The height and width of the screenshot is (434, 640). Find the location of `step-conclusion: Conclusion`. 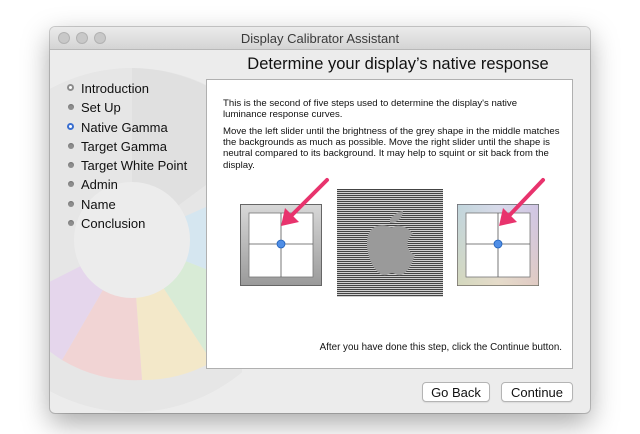

step-conclusion: Conclusion is located at coordinates (125, 223).